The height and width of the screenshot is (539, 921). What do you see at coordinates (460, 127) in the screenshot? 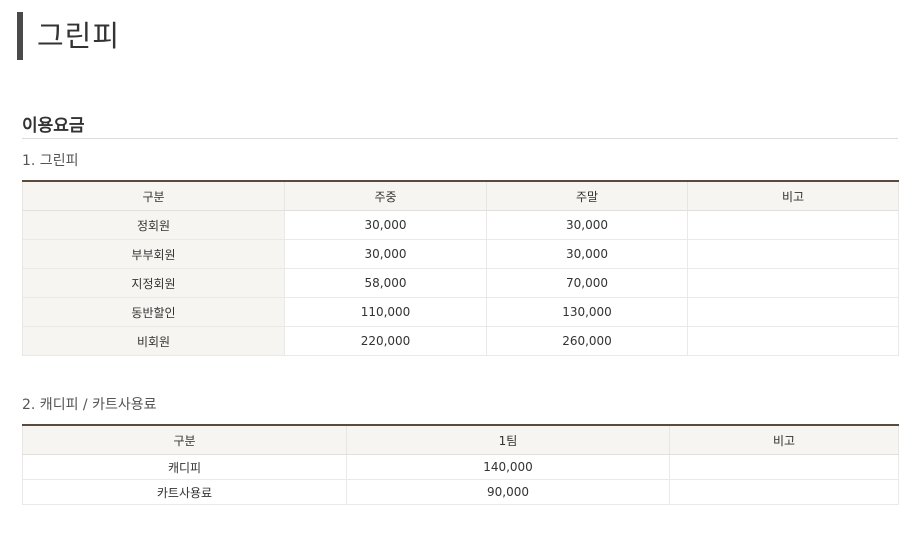
I see `section-title: 이용요금` at bounding box center [460, 127].